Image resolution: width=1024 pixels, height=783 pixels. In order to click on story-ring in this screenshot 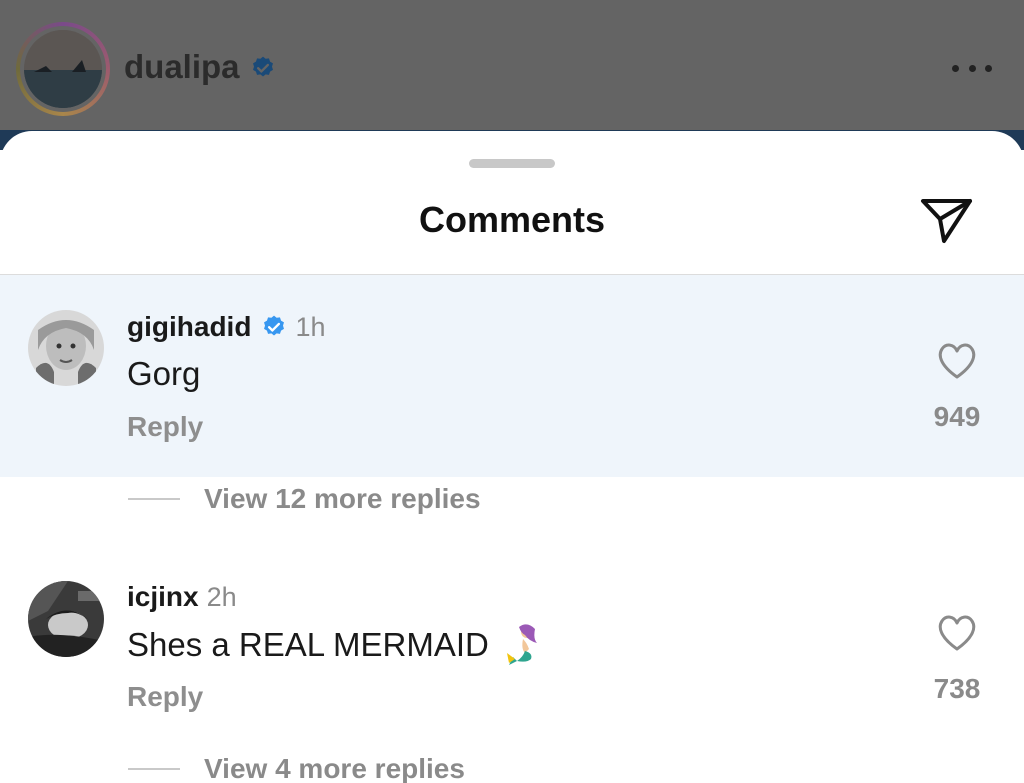, I will do `click(63, 69)`.